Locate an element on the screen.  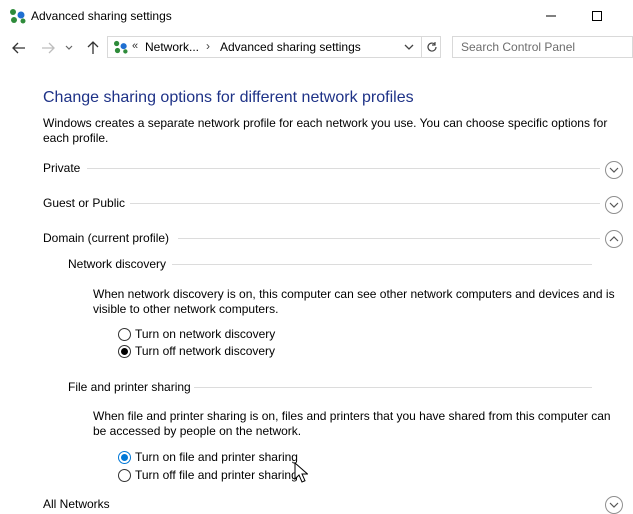
forward-button is located at coordinates (48, 48).